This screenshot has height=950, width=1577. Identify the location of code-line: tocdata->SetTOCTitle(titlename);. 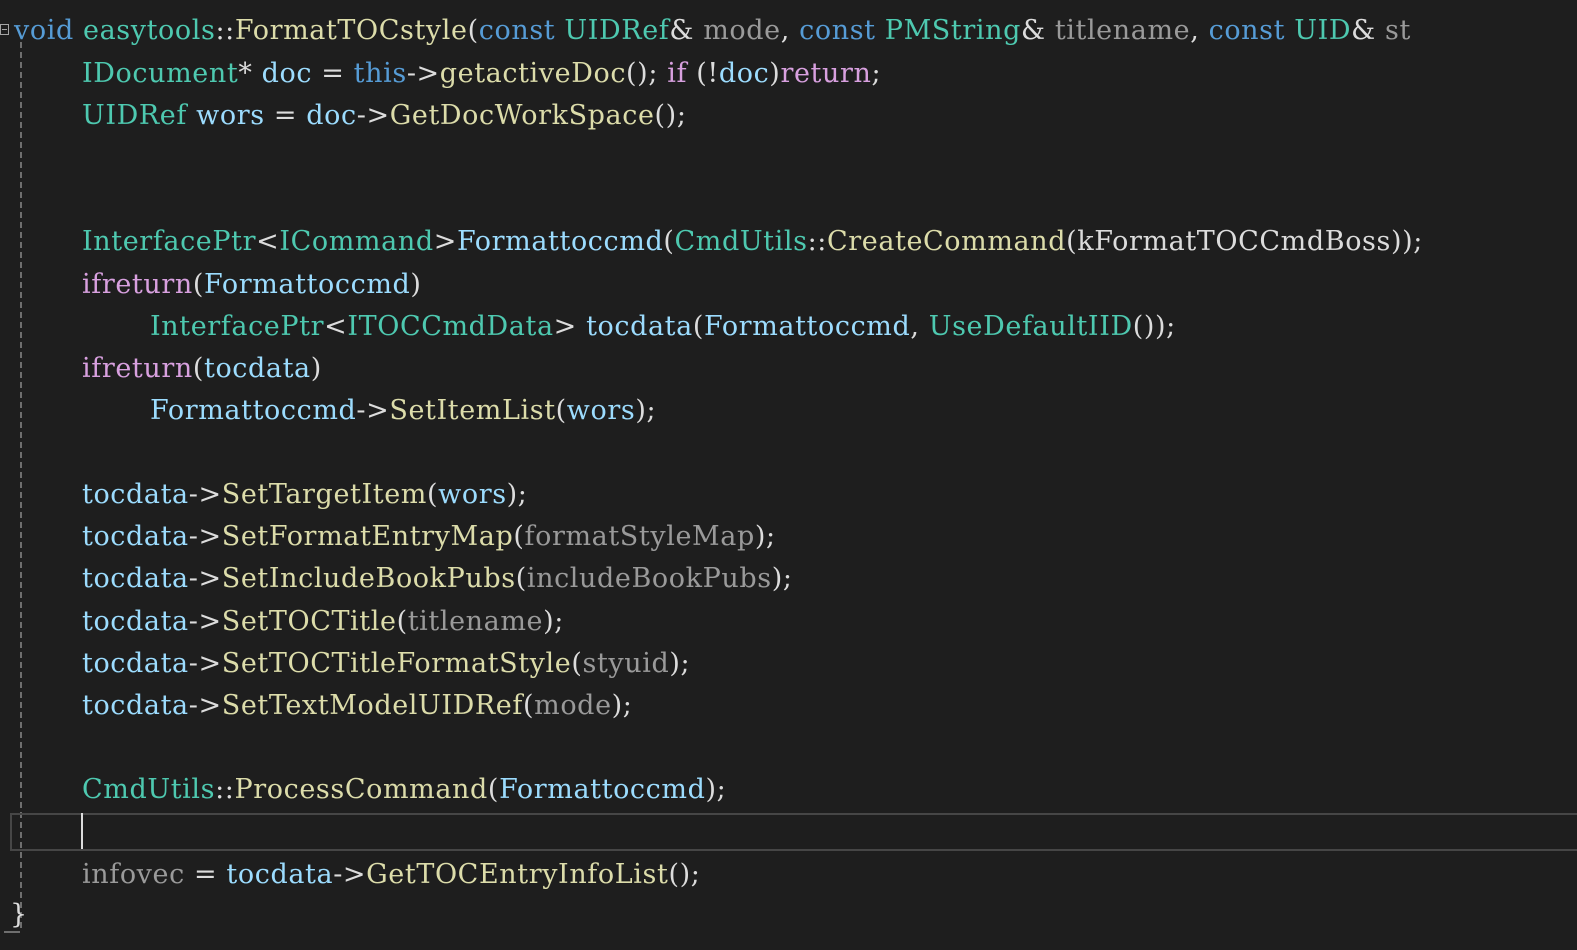
(788, 622).